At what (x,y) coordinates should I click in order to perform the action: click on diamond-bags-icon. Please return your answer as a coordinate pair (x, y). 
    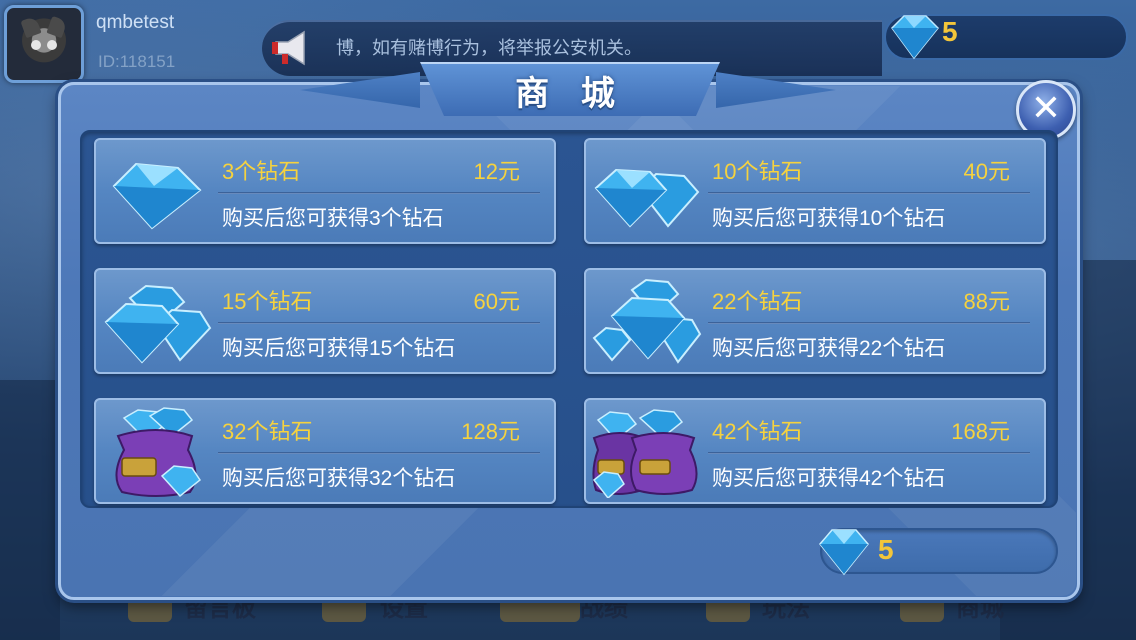
    Looking at the image, I should click on (645, 453).